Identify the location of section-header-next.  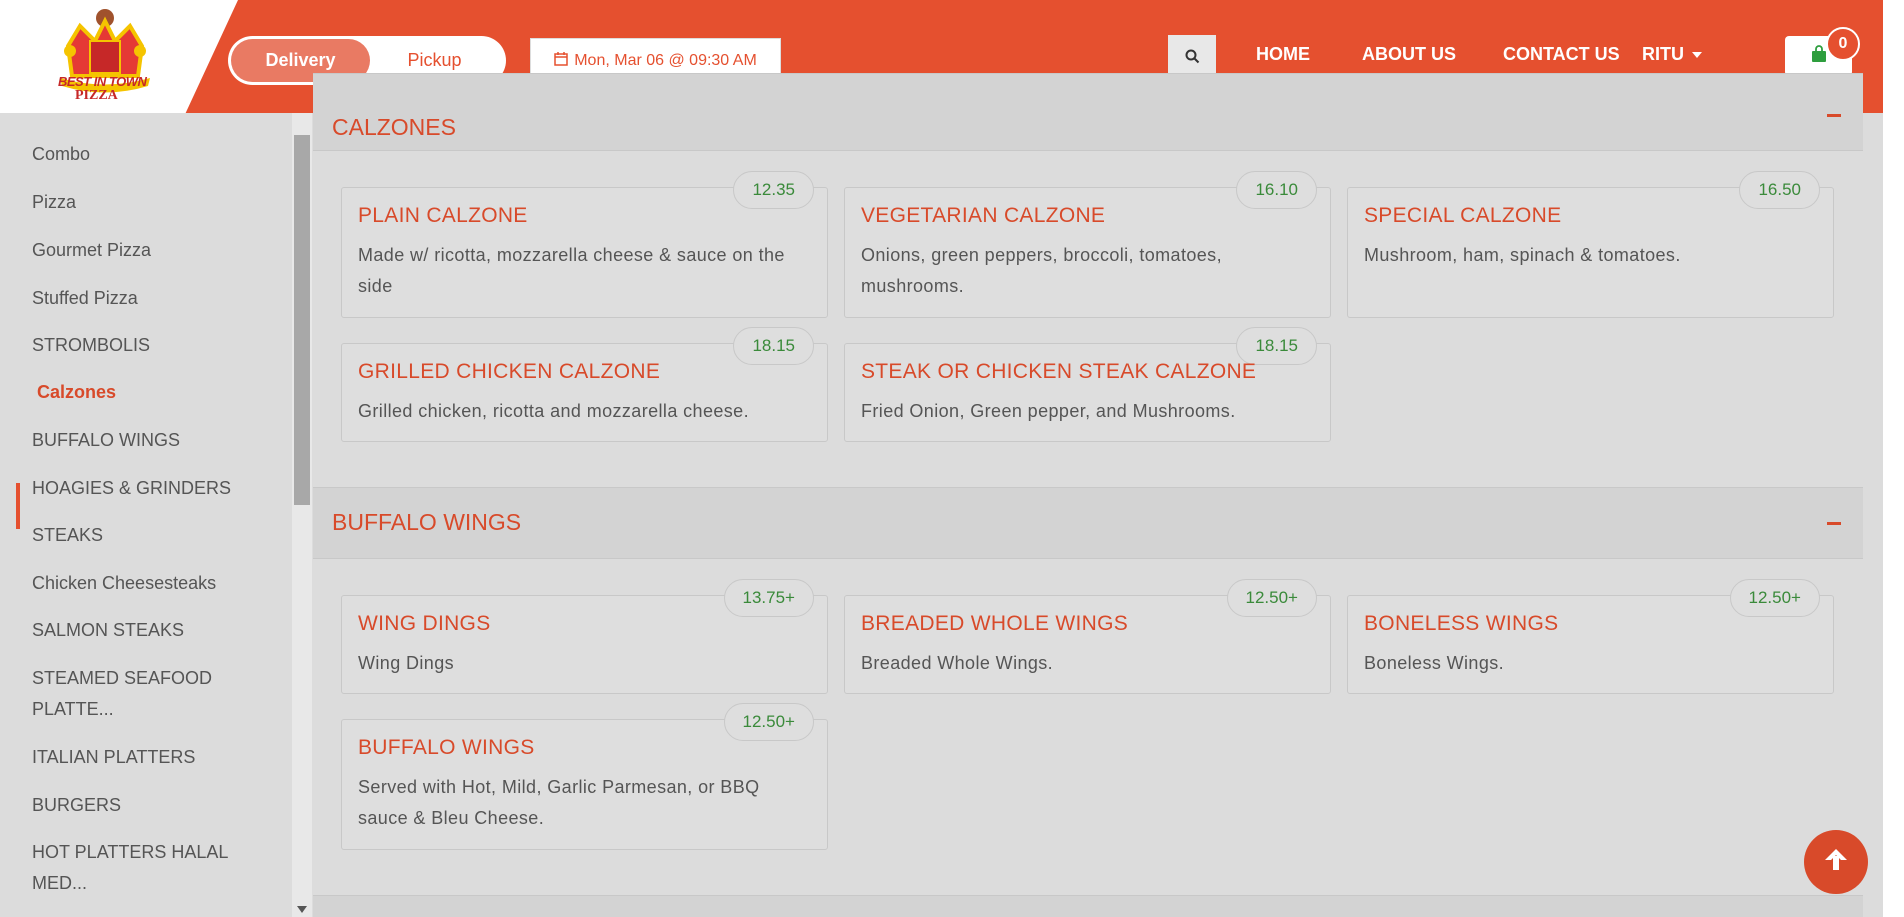
(1088, 906).